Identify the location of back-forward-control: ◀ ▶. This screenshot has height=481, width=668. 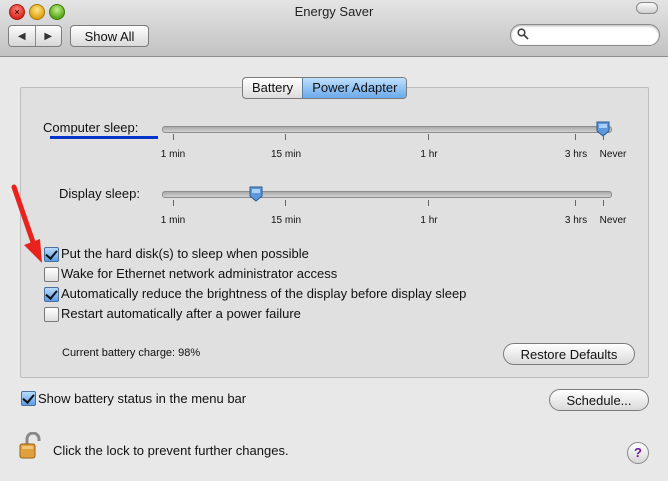
(35, 36).